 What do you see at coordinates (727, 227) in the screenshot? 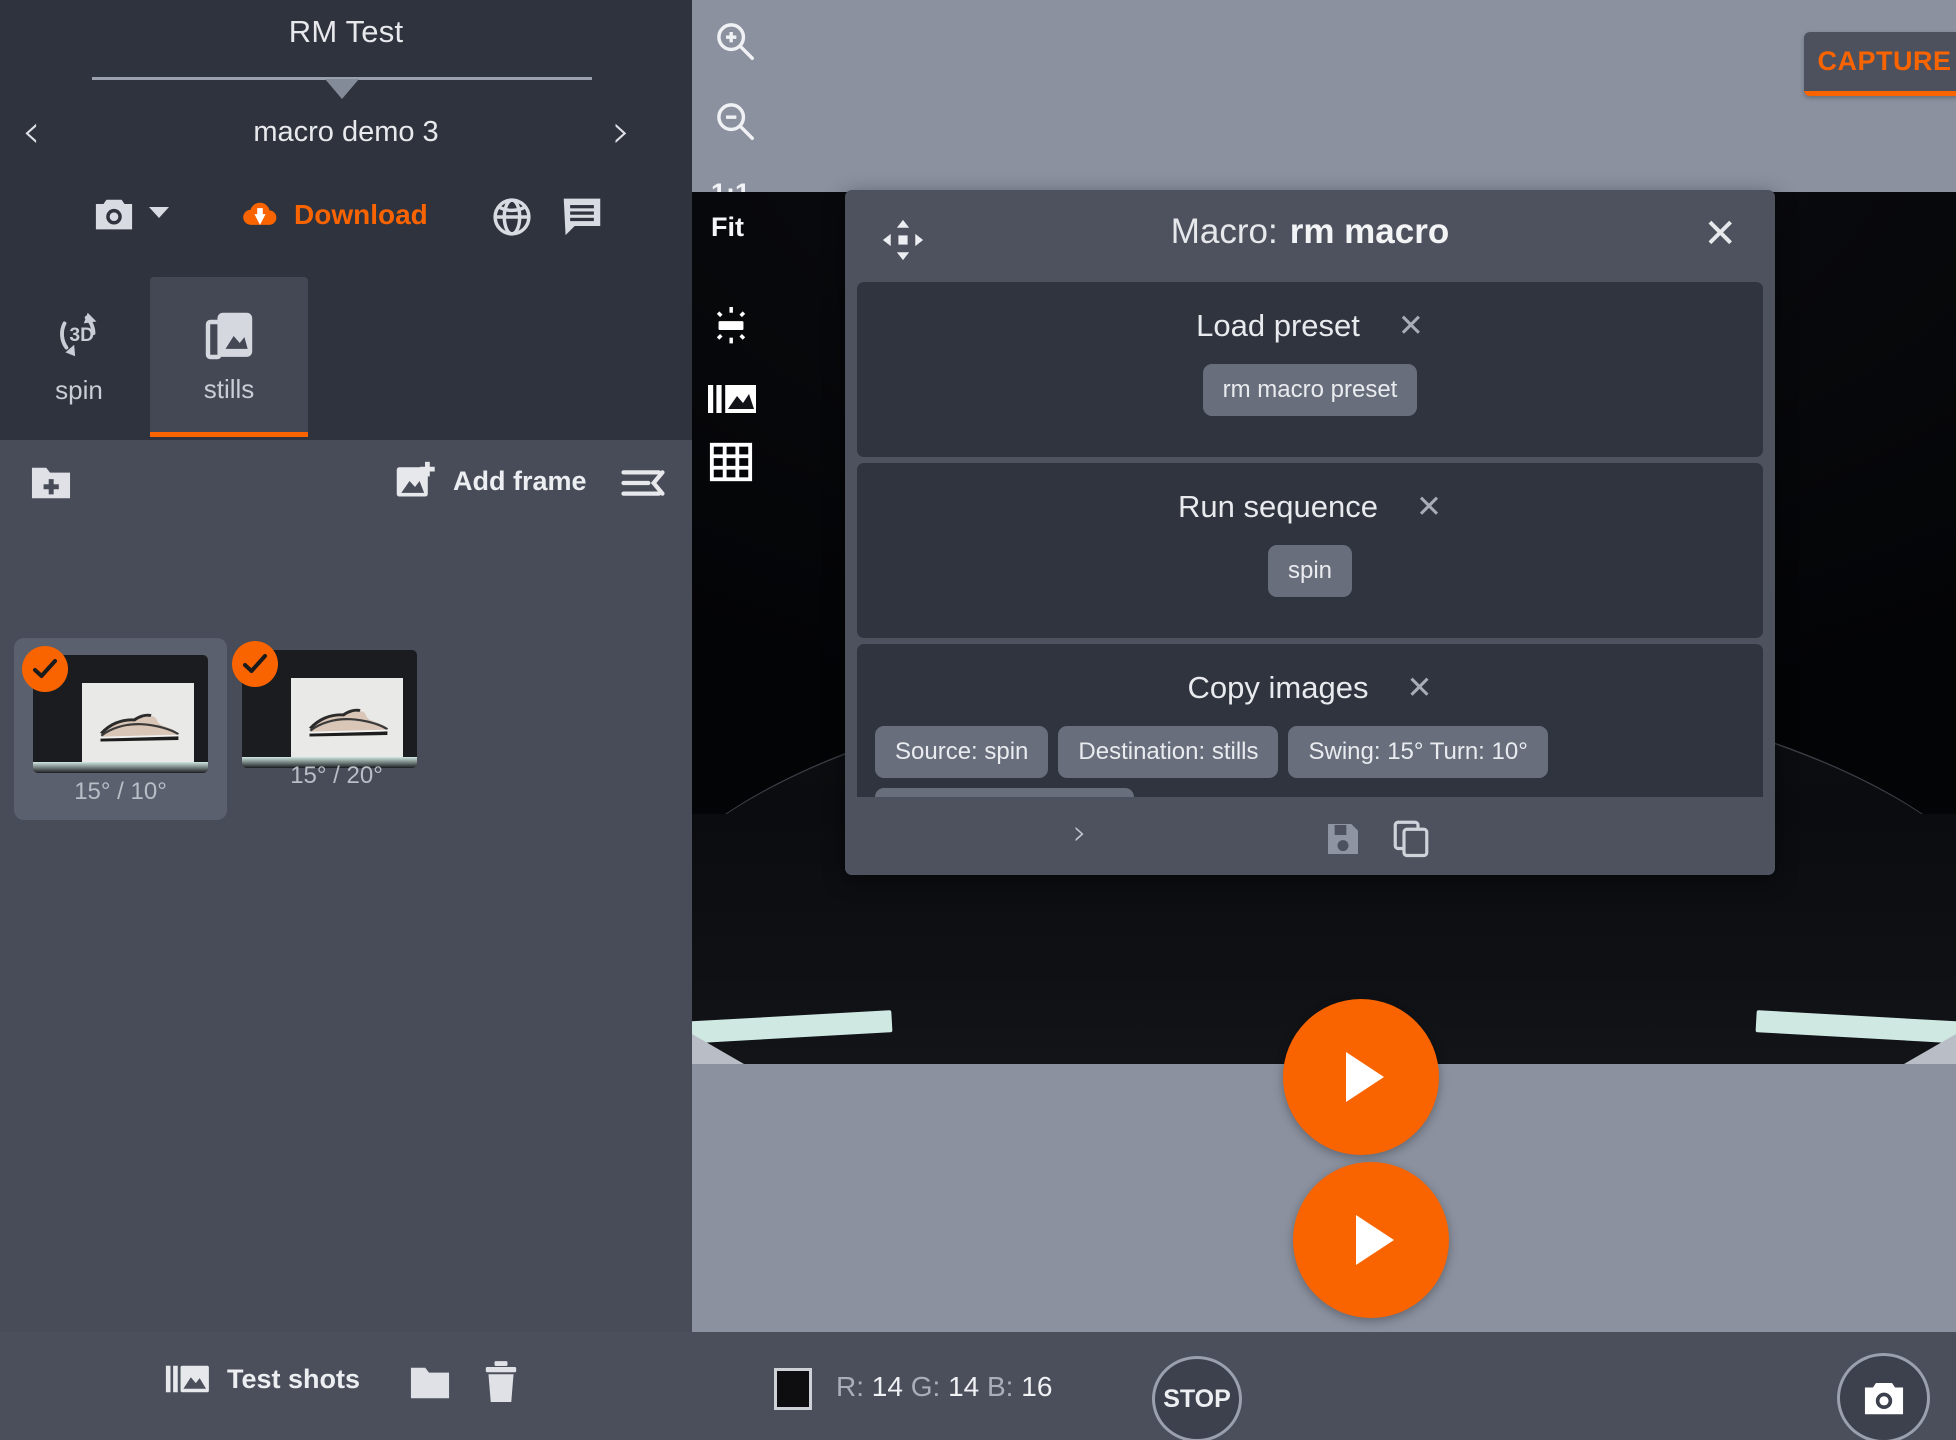
I see `fit-button: Fit` at bounding box center [727, 227].